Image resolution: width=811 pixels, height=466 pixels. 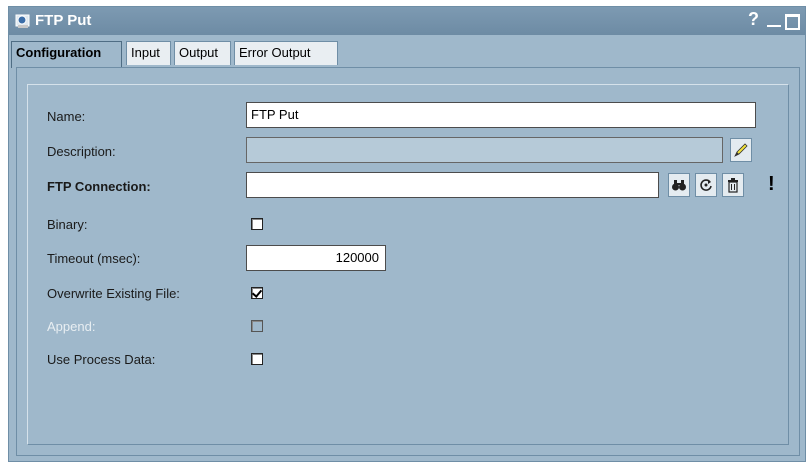 I want to click on refresh-connection-button, so click(x=706, y=185).